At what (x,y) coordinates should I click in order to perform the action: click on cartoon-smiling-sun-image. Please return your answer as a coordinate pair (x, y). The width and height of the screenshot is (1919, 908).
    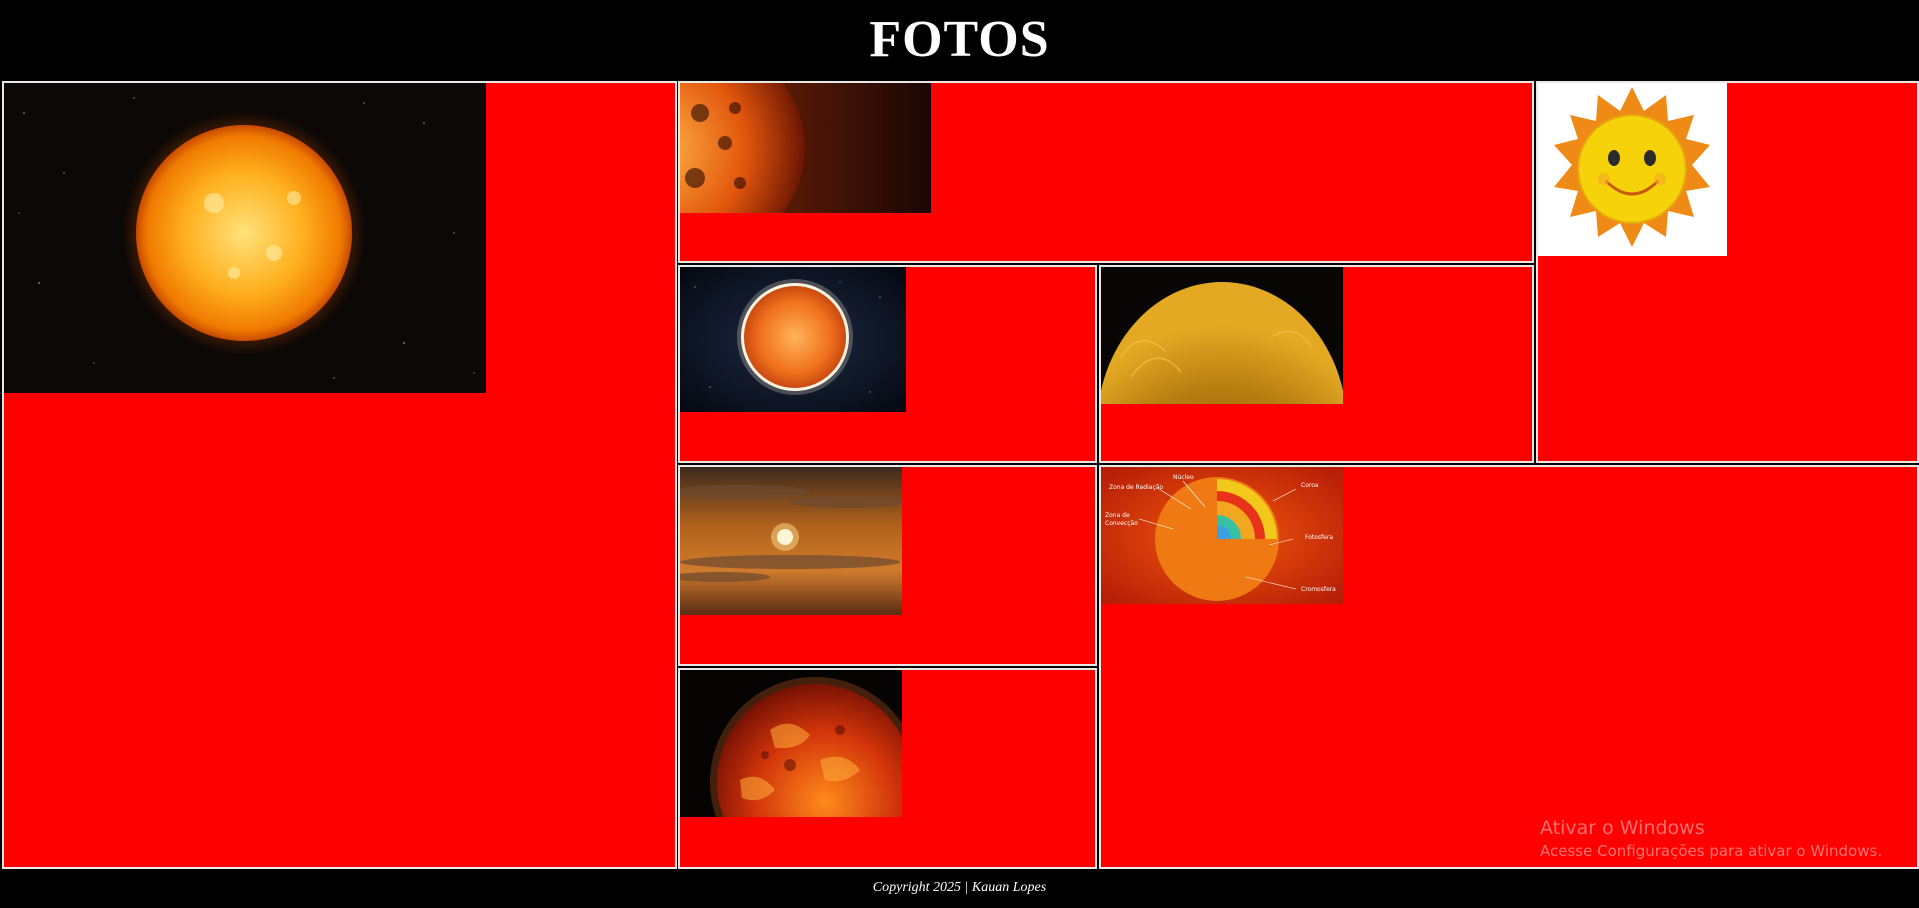
    Looking at the image, I should click on (1632, 169).